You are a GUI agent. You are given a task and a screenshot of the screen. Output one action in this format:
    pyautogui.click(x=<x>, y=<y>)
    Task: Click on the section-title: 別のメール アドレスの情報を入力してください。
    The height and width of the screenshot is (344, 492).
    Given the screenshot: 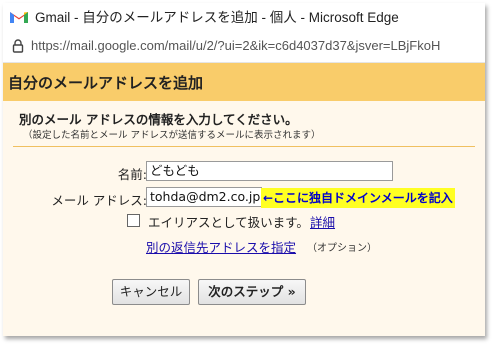 What is the action you would take?
    pyautogui.click(x=158, y=119)
    